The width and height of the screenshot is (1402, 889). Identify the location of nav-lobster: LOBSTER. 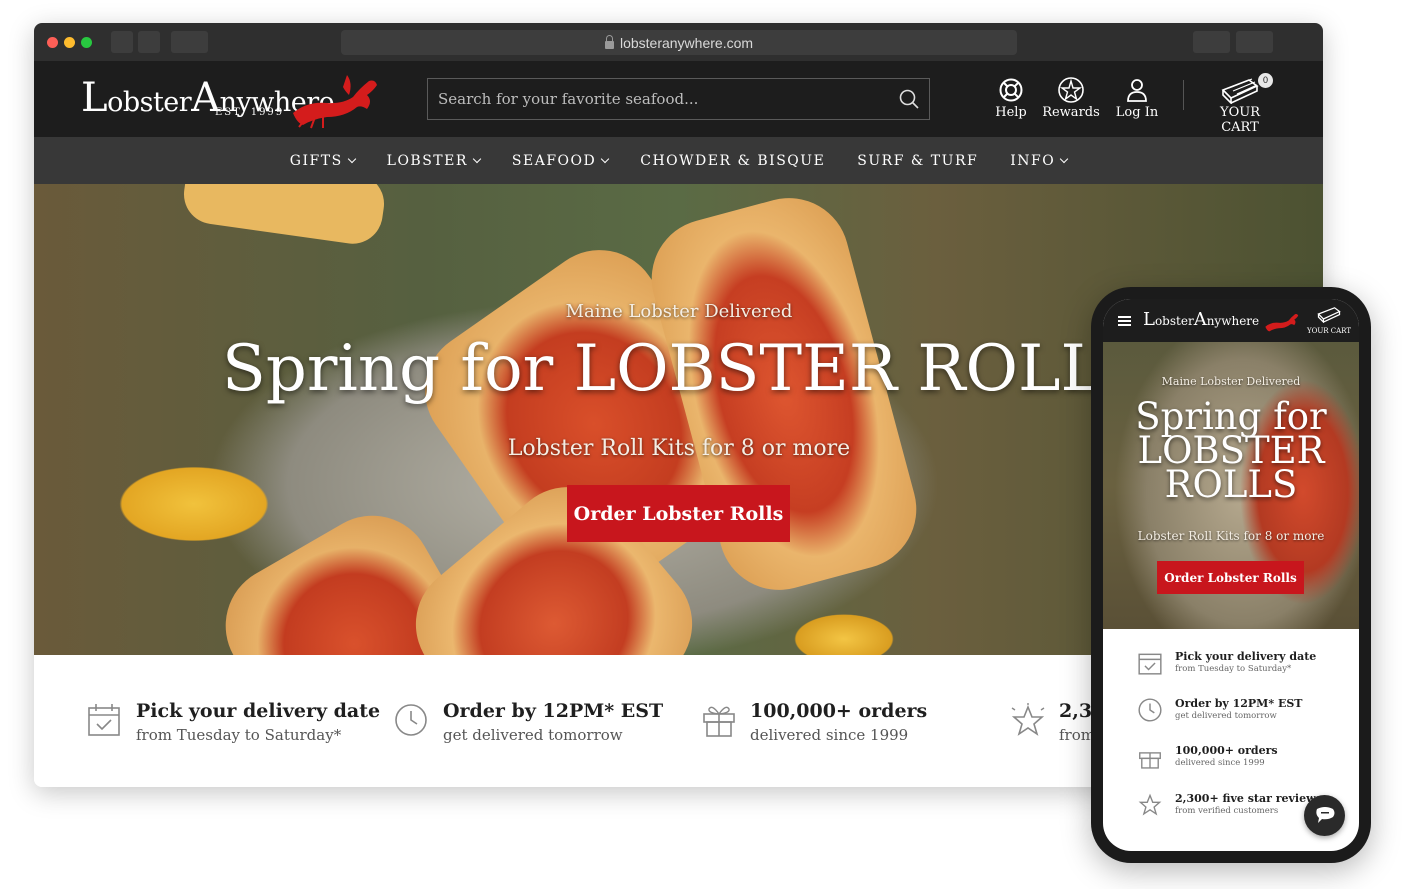
(433, 161).